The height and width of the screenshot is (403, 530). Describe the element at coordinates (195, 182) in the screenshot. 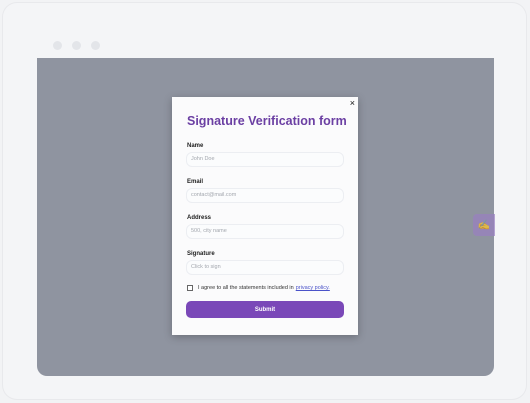

I see `email-label: Email` at that location.